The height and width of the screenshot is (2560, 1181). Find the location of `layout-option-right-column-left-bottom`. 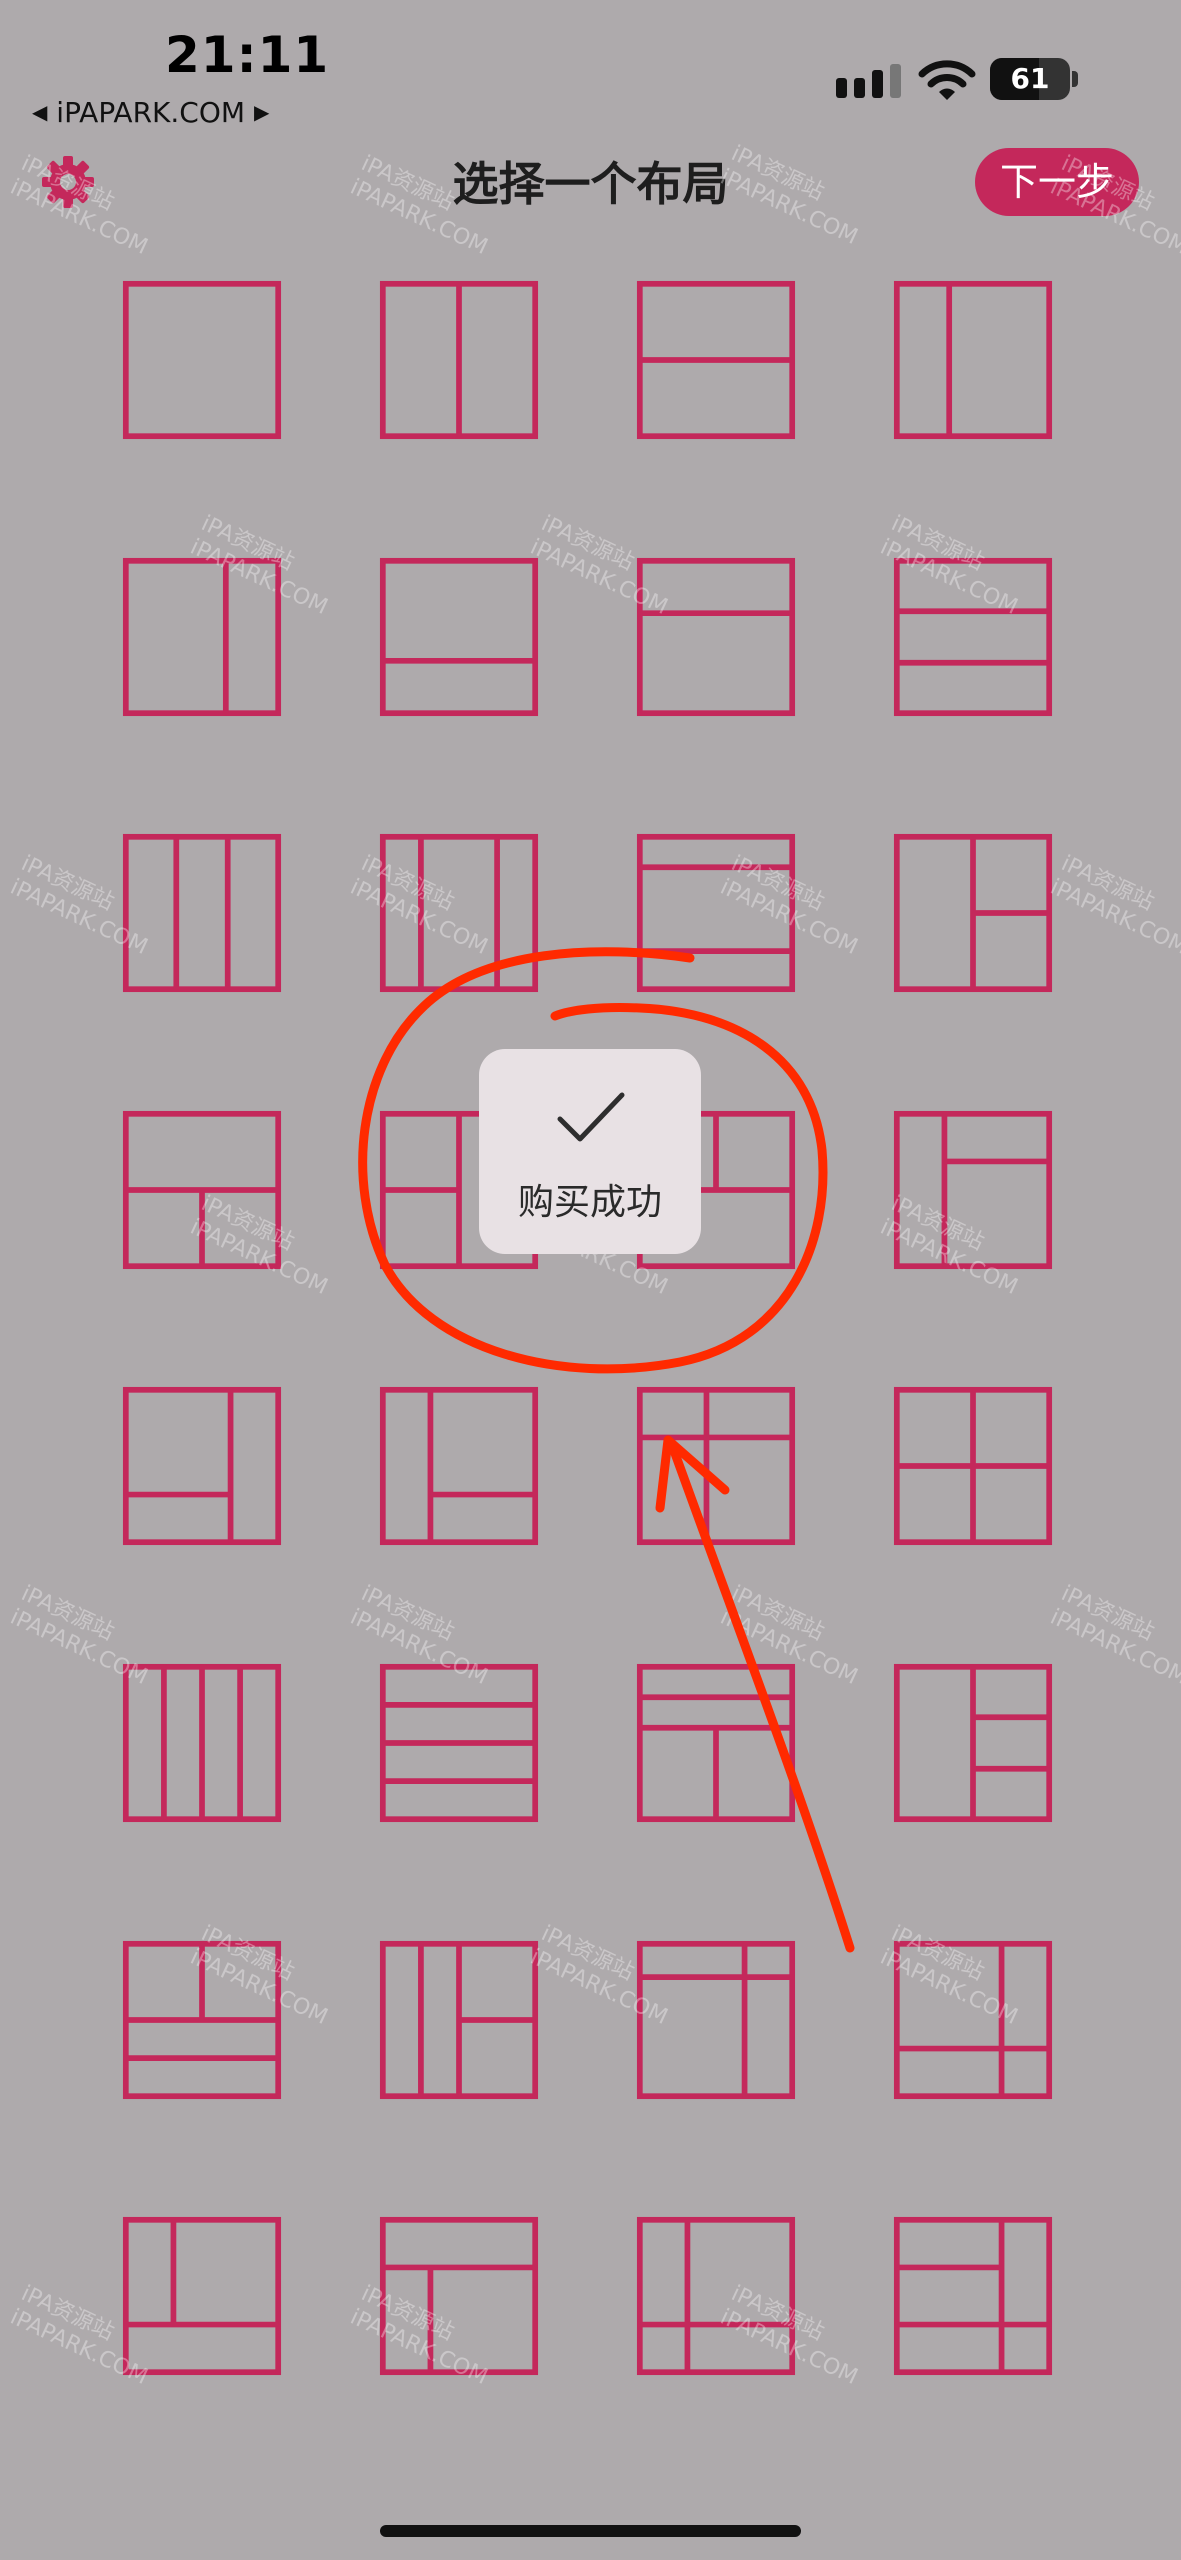

layout-option-right-column-left-bottom is located at coordinates (202, 1466).